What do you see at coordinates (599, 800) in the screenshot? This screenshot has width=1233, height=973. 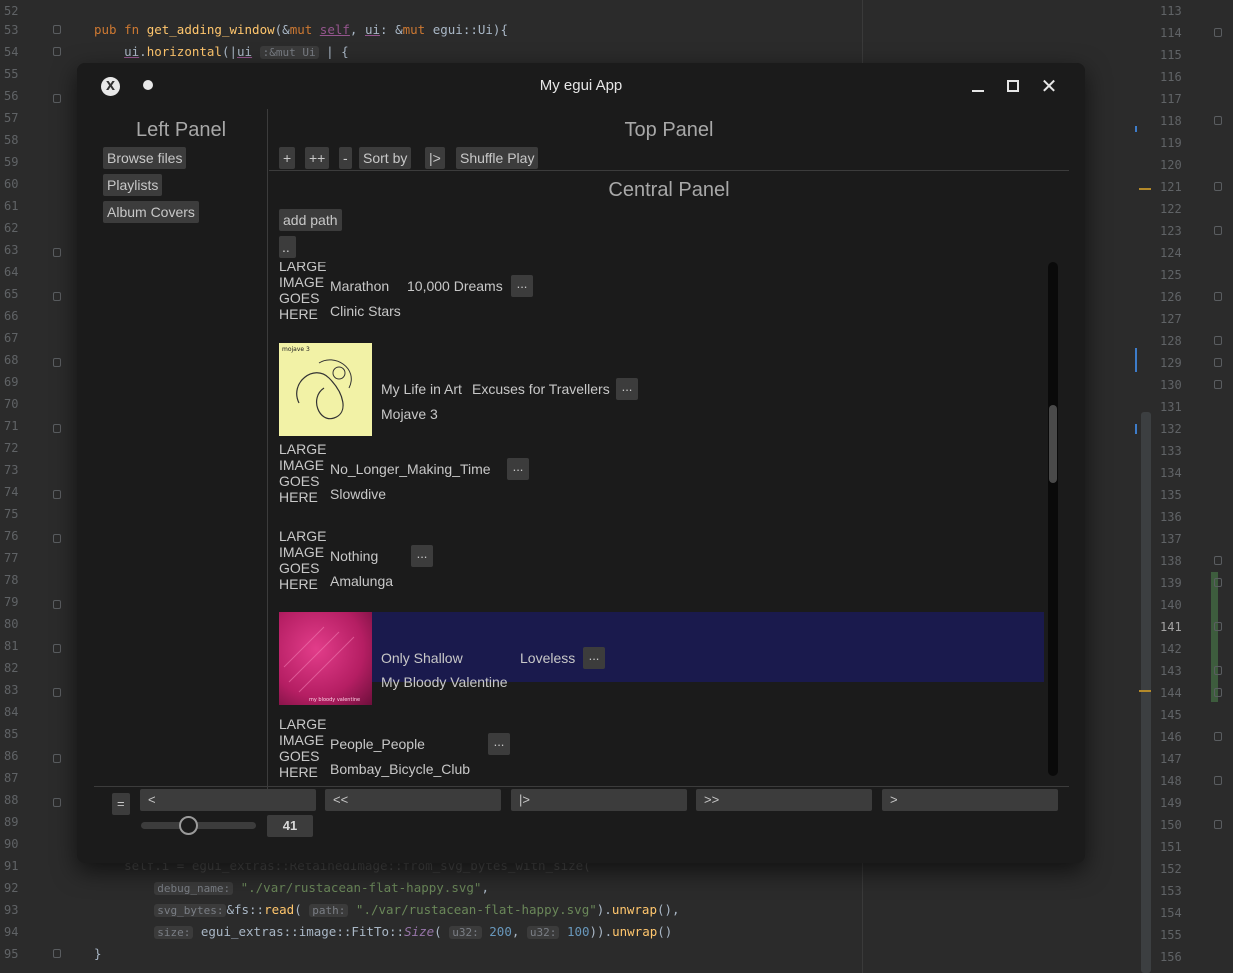 I see `play-pause-button: |>` at bounding box center [599, 800].